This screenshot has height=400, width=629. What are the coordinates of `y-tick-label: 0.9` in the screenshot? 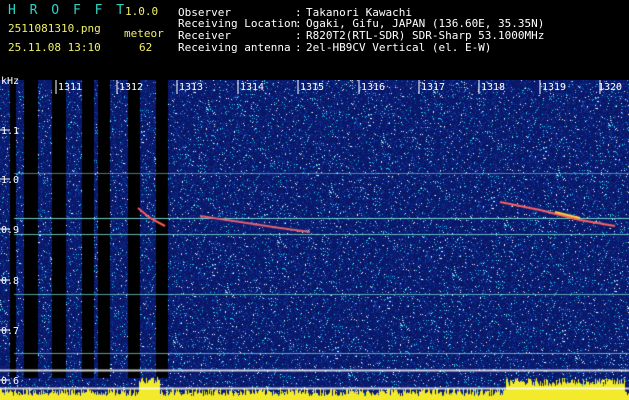 It's located at (10, 230).